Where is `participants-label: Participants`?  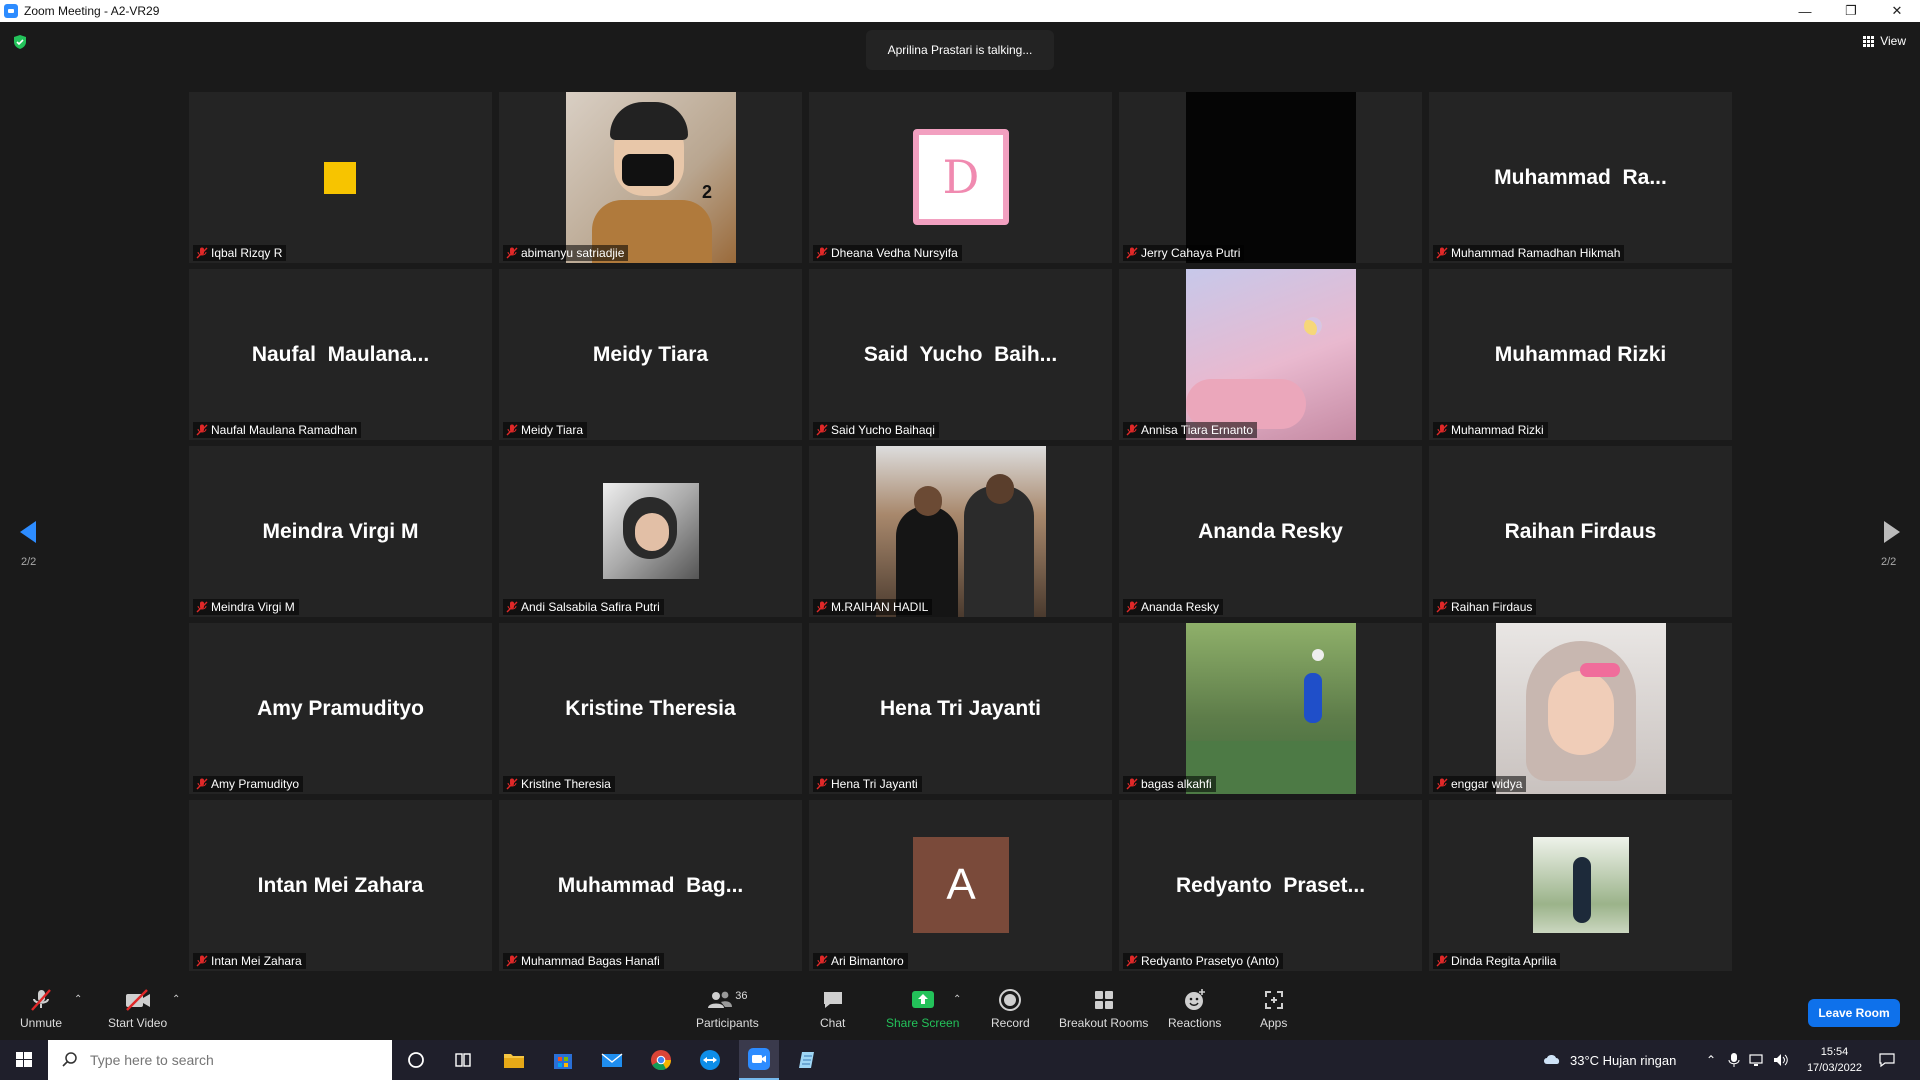 participants-label: Participants is located at coordinates (727, 1023).